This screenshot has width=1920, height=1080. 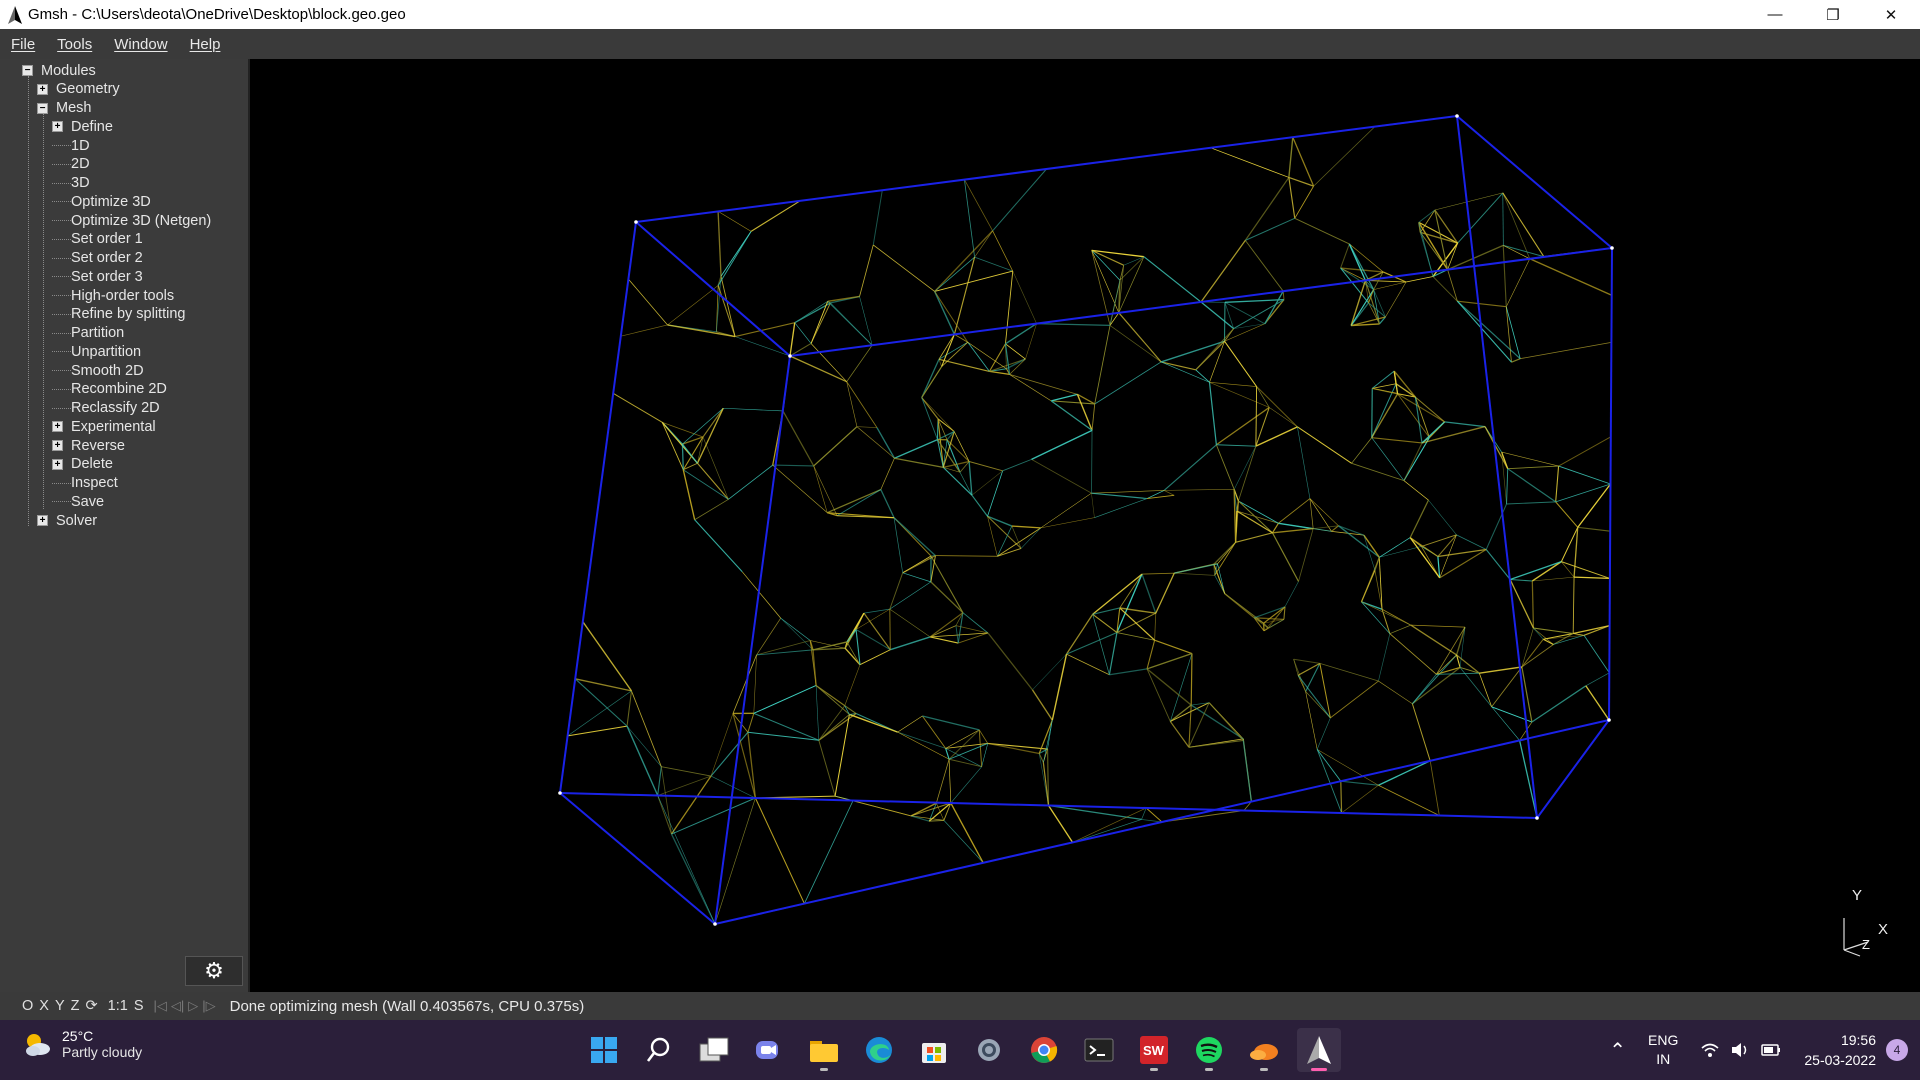 What do you see at coordinates (98, 370) in the screenshot?
I see `tree-item-smooth-2d: Smooth 2D` at bounding box center [98, 370].